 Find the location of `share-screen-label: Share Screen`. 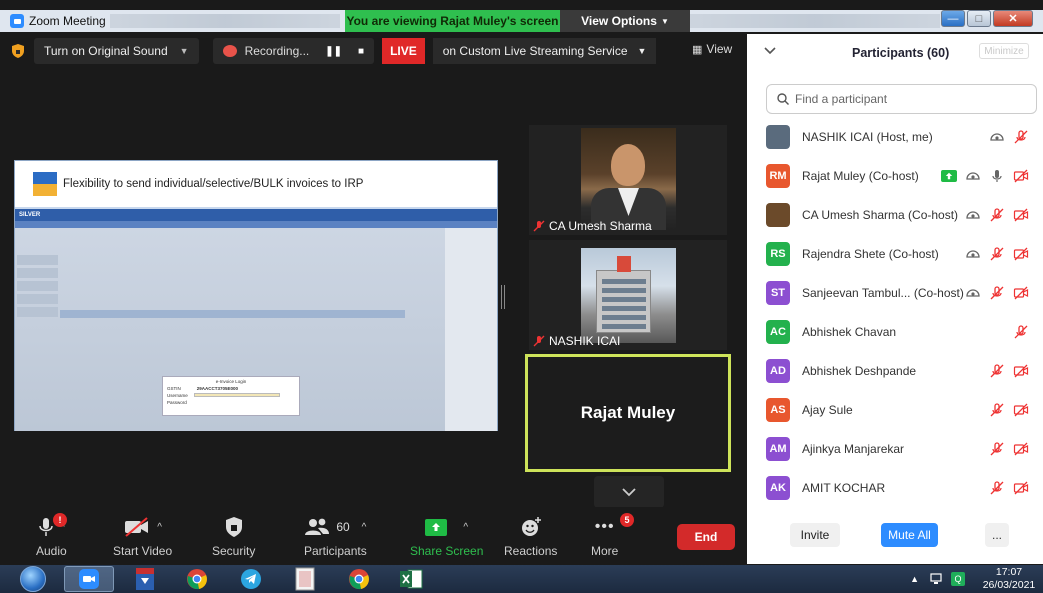

share-screen-label: Share Screen is located at coordinates (447, 551).